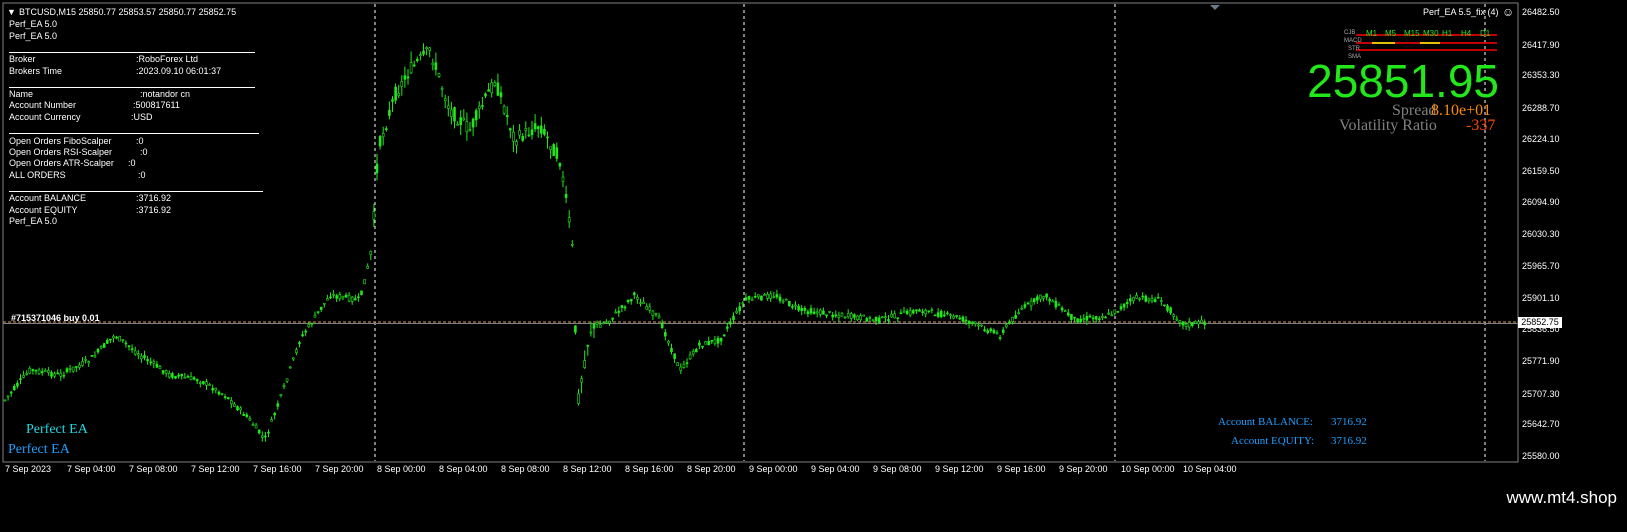  Describe the element at coordinates (55, 318) in the screenshot. I see `order-label: #715371046 buy 0.01` at that location.